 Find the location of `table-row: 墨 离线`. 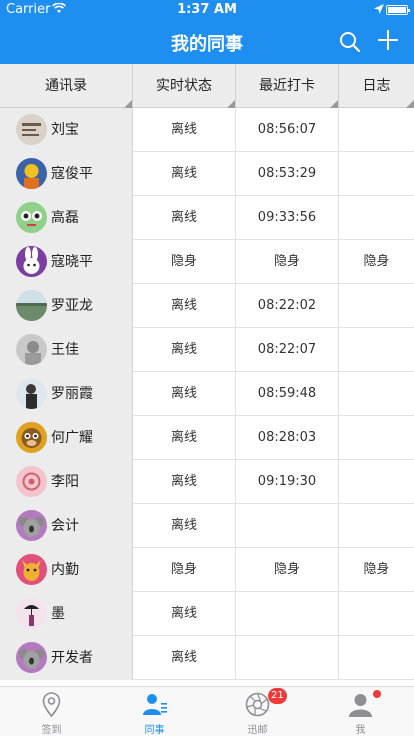

table-row: 墨 离线 is located at coordinates (207, 614).